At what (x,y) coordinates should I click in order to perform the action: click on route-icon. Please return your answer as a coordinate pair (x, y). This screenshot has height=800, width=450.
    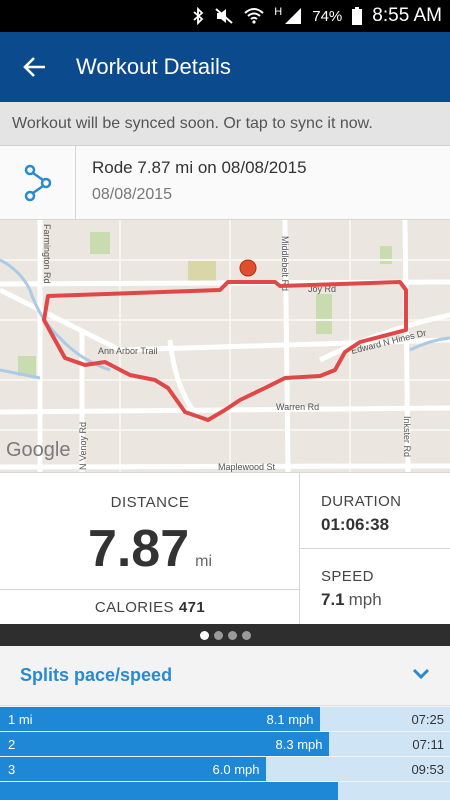
    Looking at the image, I should click on (37, 183).